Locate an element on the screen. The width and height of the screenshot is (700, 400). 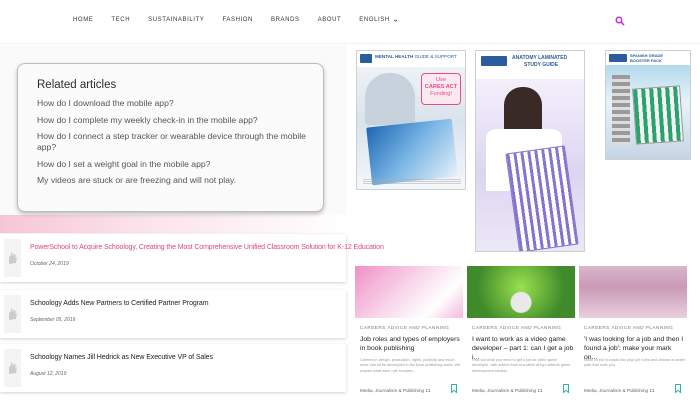
news-date: August 12, 2019 is located at coordinates (48, 374).